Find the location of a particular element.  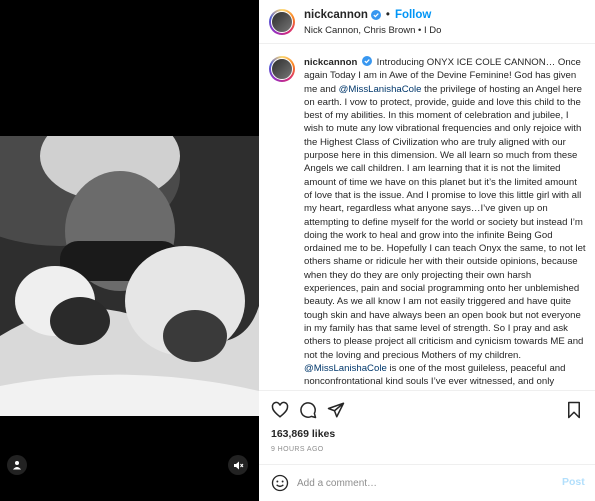

person-icon is located at coordinates (17, 465).